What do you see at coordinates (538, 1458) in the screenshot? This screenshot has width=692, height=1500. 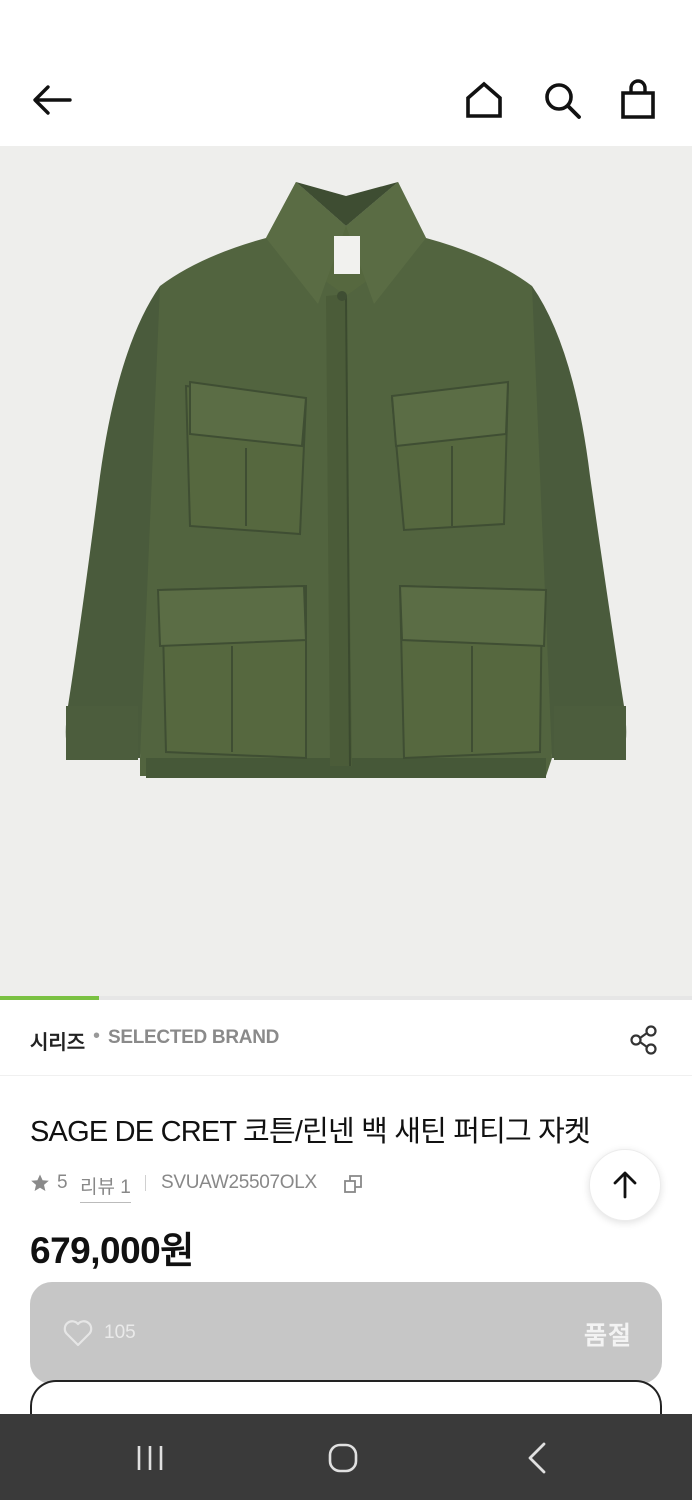 I see `chevron-left-icon` at bounding box center [538, 1458].